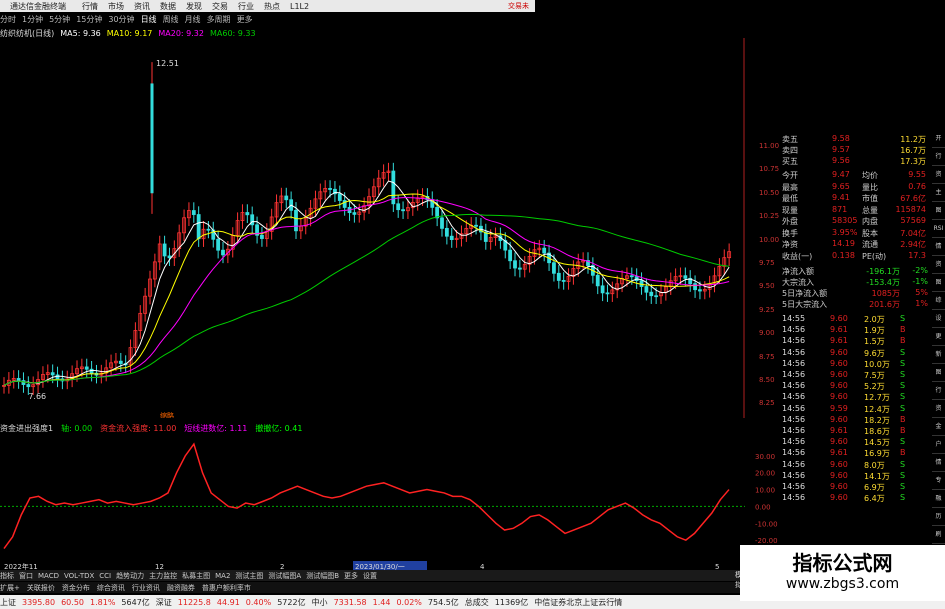 The image size is (945, 609). I want to click on menu-item-data: 数据, so click(168, 6).